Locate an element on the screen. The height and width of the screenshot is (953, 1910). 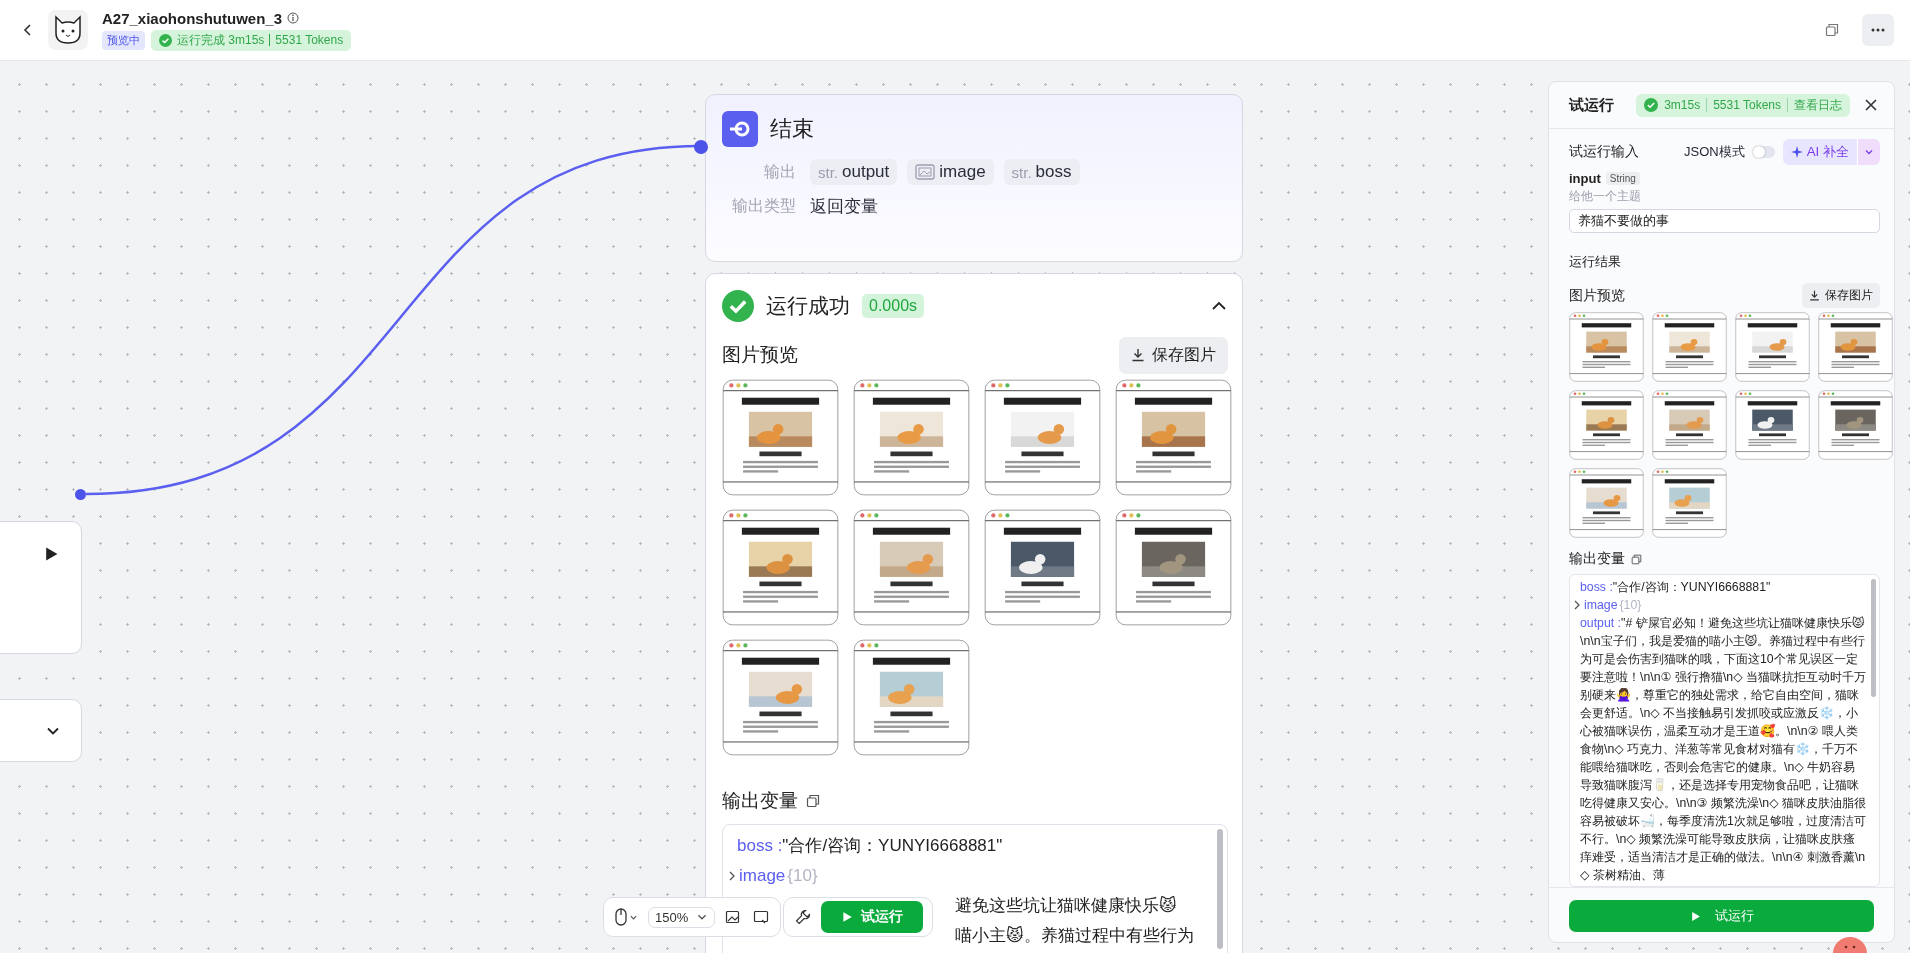
info-icon is located at coordinates (293, 18).